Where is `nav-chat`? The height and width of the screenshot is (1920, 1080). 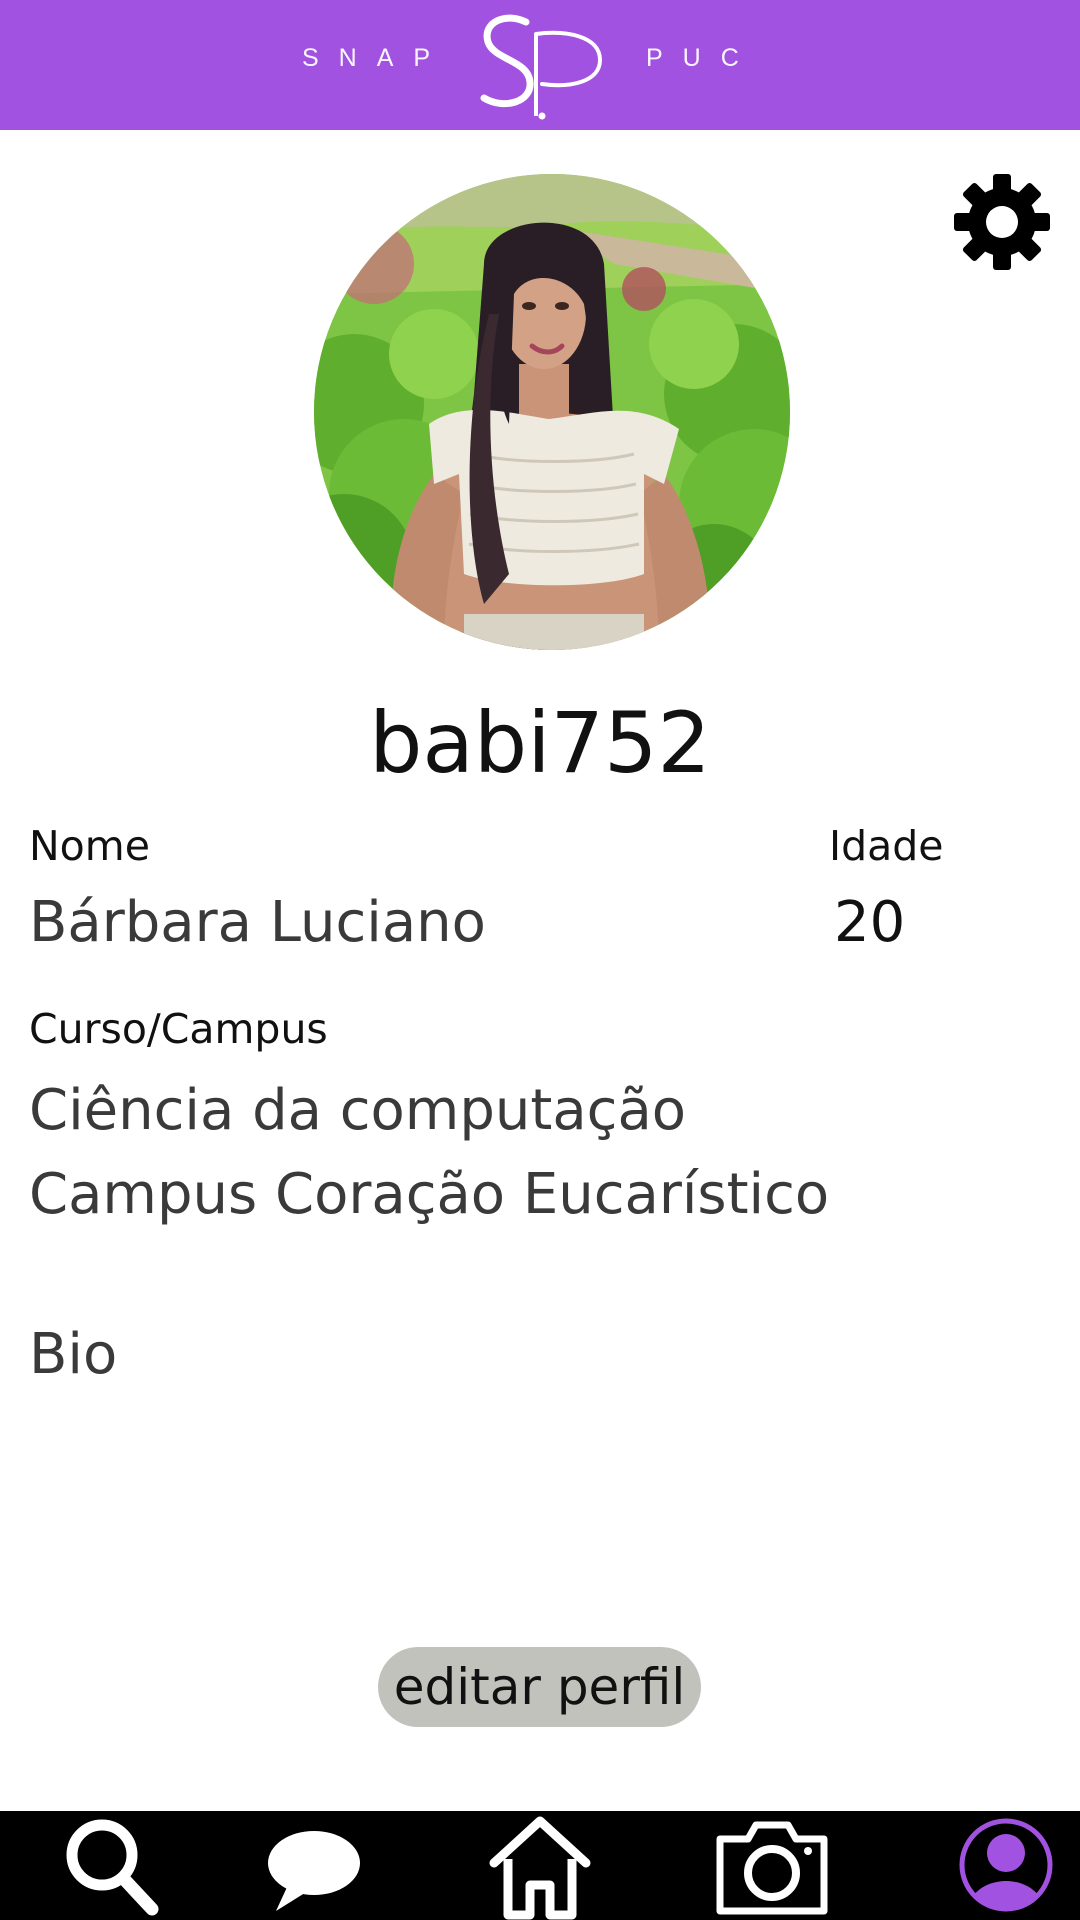 nav-chat is located at coordinates (314, 1865).